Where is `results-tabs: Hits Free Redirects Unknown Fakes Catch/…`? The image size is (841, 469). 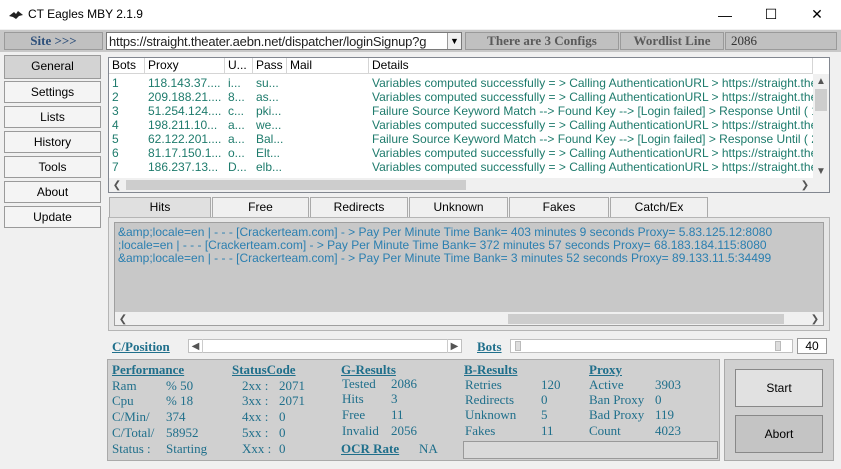
results-tabs: Hits Free Redirects Unknown Fakes Catch/… is located at coordinates (469, 206).